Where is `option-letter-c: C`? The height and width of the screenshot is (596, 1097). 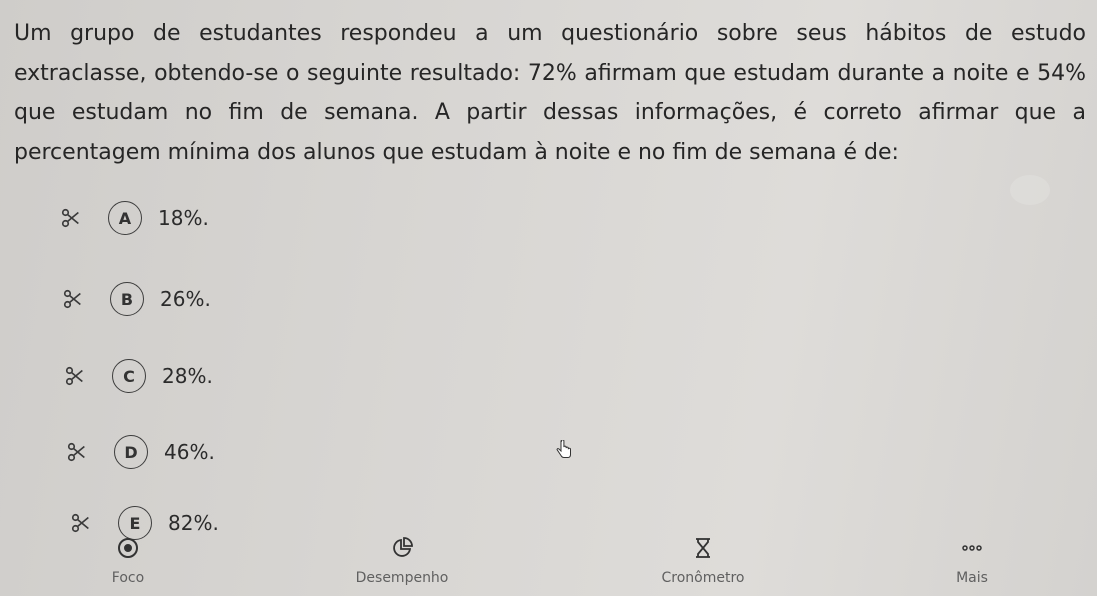 option-letter-c: C is located at coordinates (129, 376).